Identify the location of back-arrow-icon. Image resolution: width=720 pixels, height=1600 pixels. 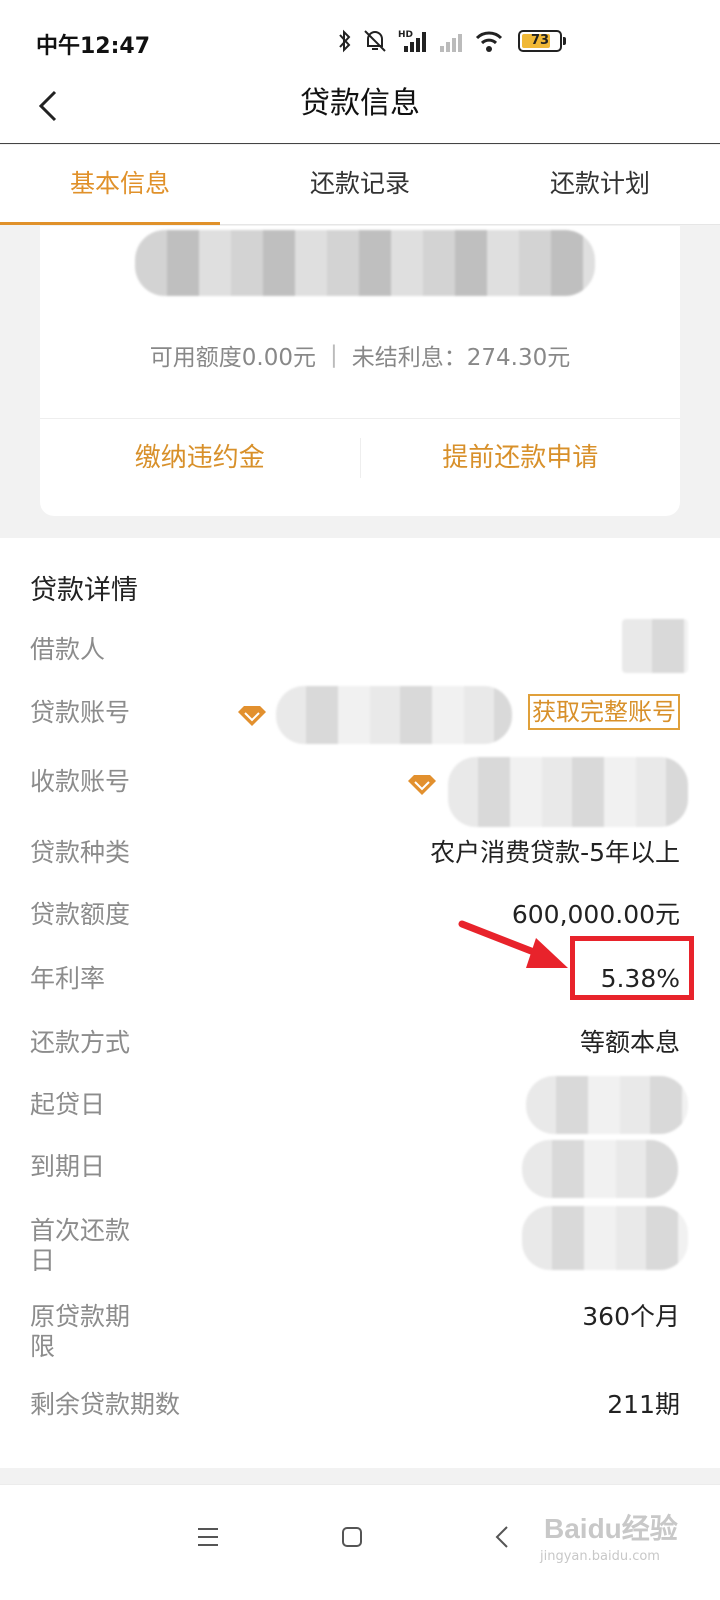
(47, 106).